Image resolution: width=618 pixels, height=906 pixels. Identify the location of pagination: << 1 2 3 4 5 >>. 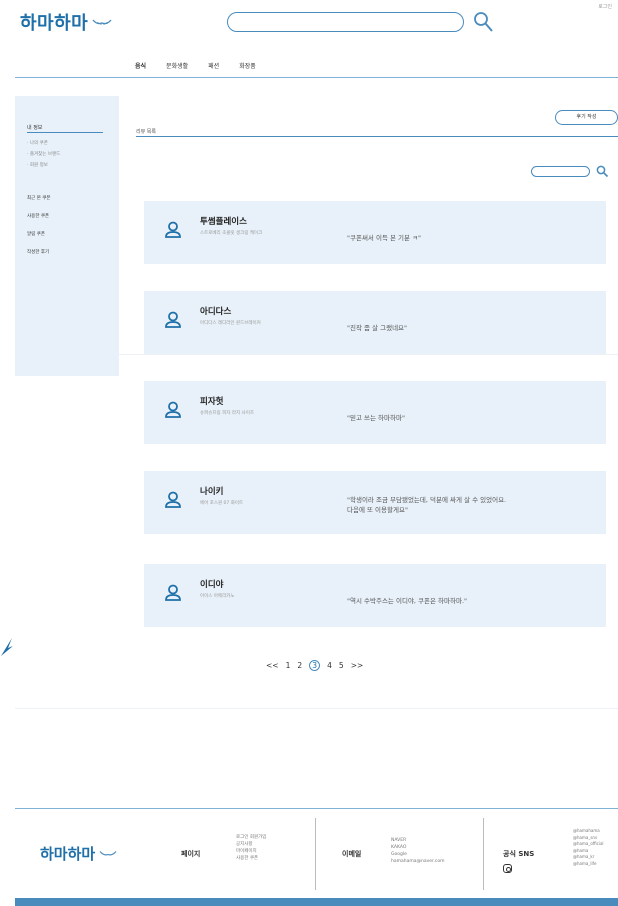
(314, 665).